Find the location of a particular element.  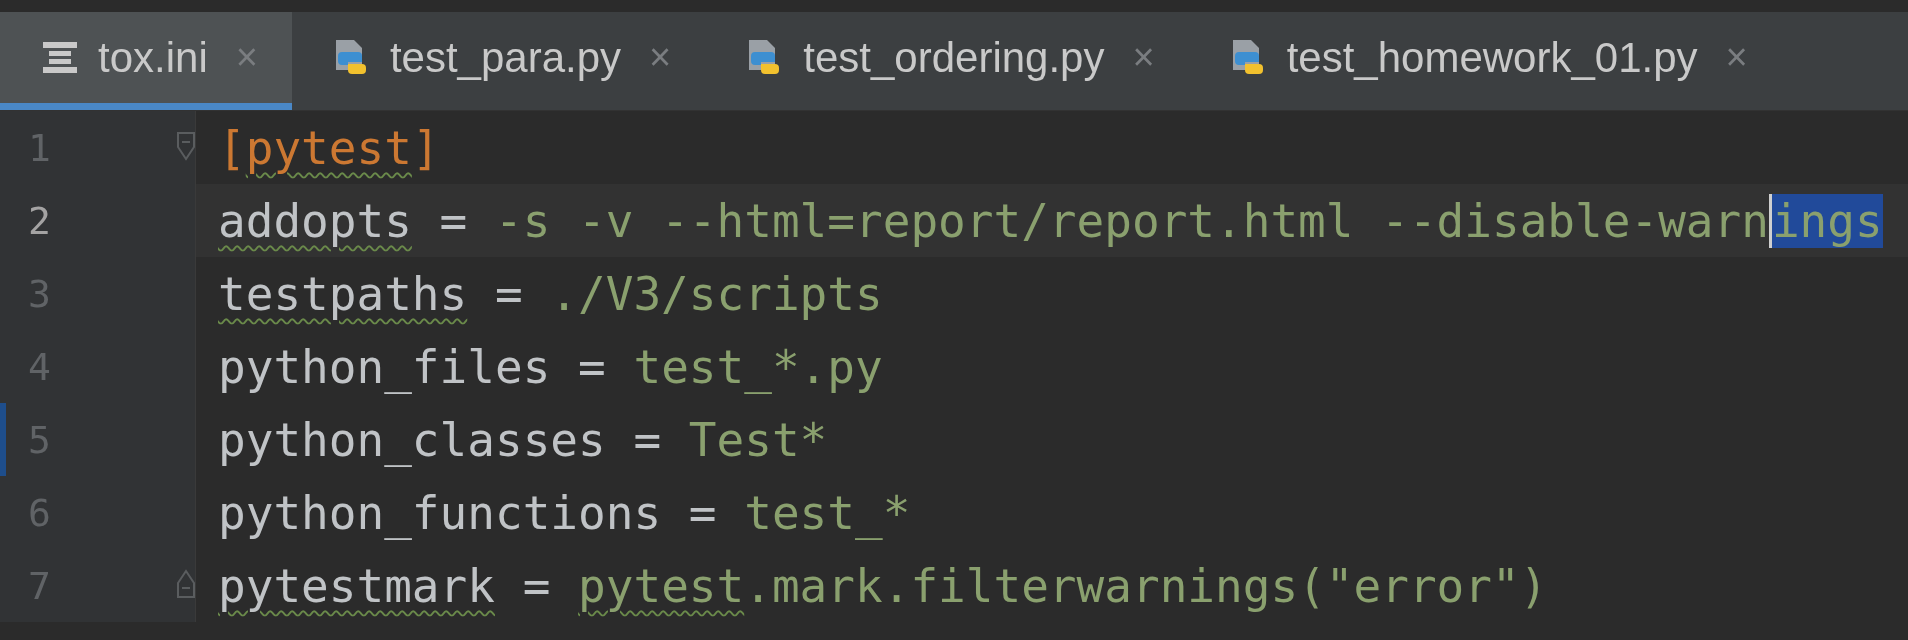

editor-tab: test_homework_01.py × is located at coordinates (1485, 61).